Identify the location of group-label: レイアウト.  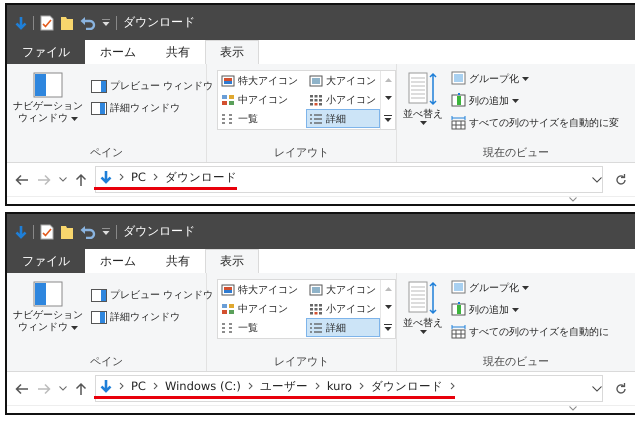
(301, 361).